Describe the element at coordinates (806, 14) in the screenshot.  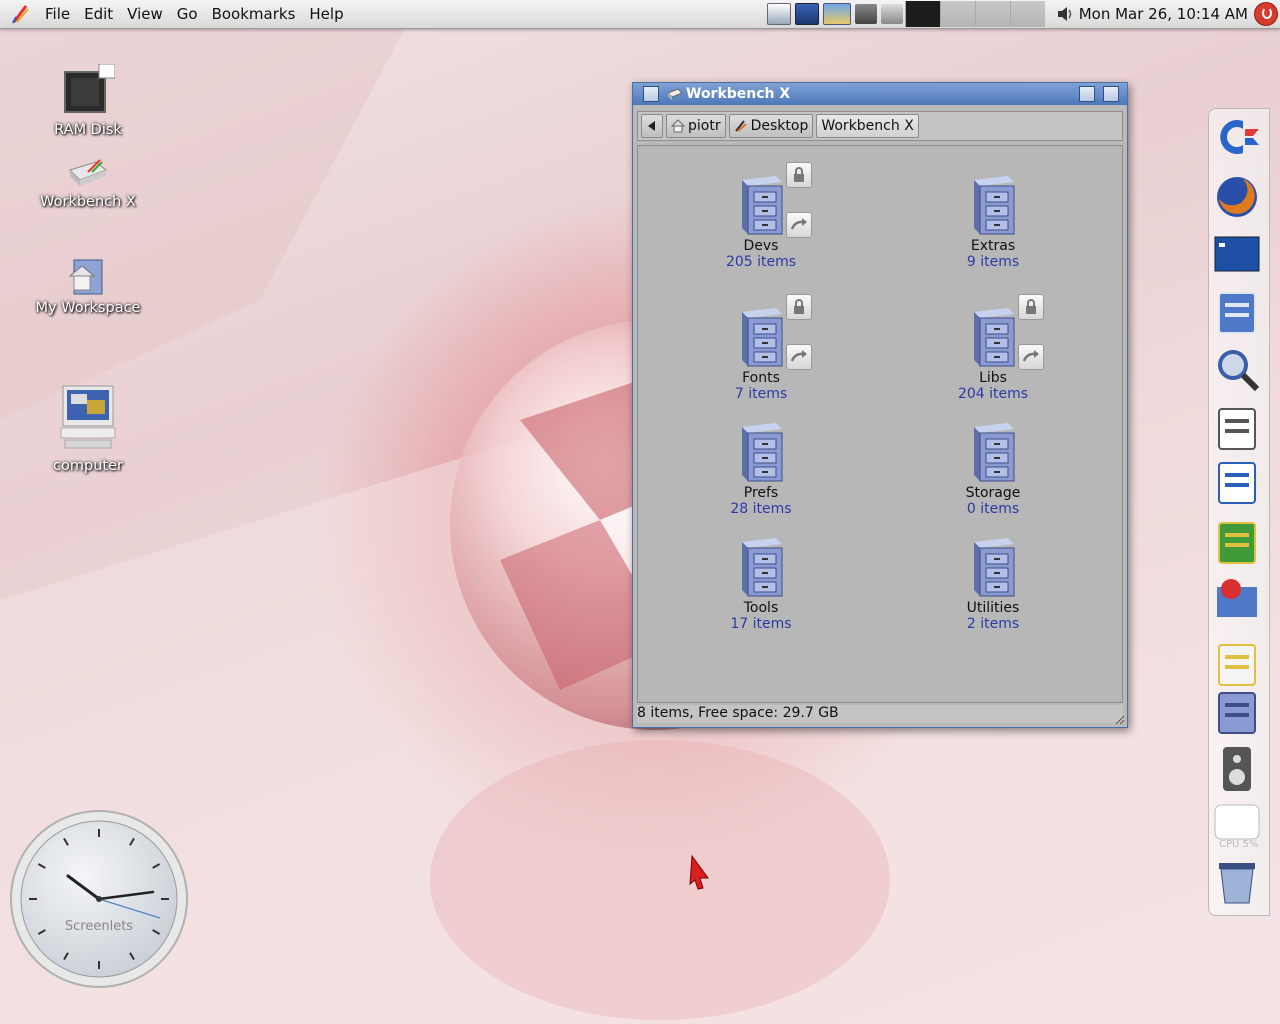
I see `monitor-icon` at that location.